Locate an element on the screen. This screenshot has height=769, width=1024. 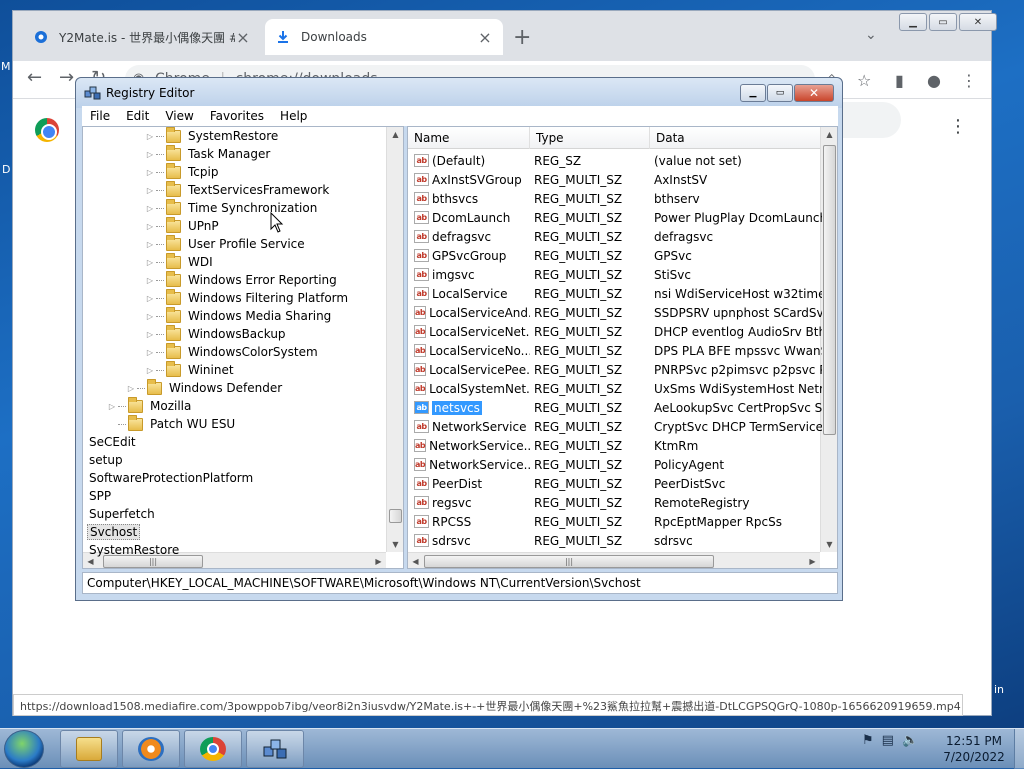
tree-key: ▷ Time Synchronization is located at coordinates (231, 207).